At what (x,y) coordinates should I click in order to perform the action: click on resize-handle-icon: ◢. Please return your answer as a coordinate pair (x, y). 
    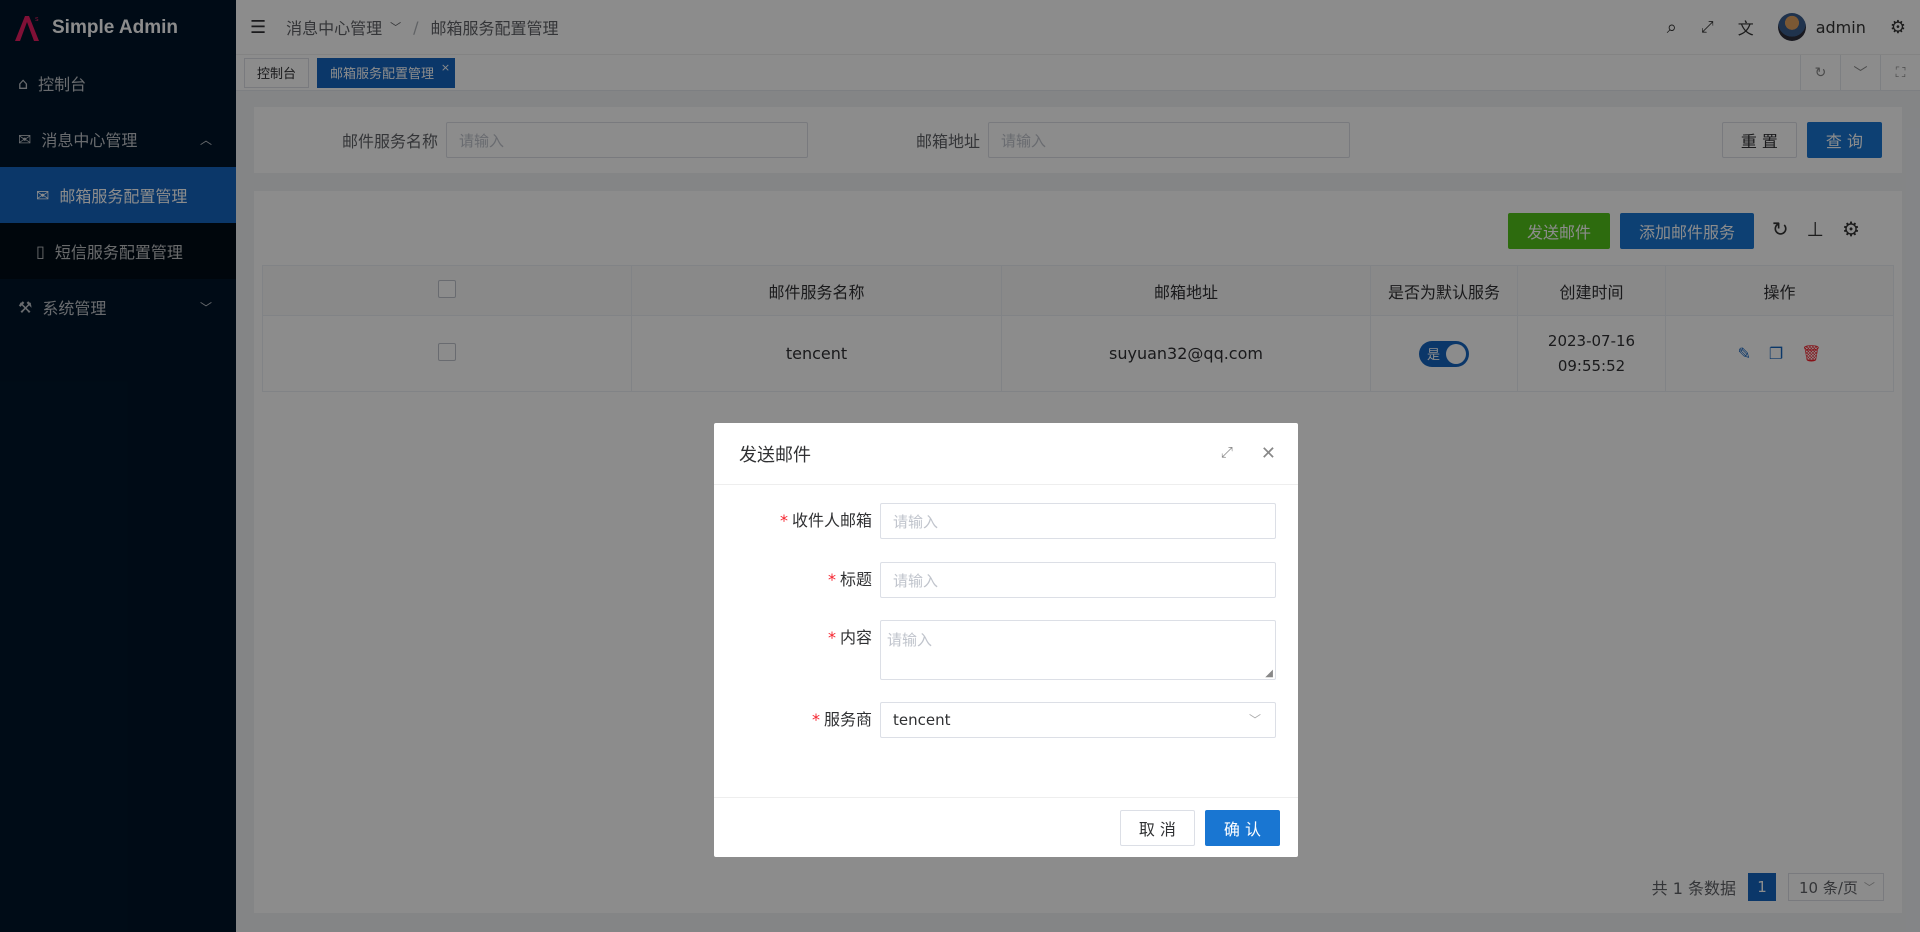
    Looking at the image, I should click on (1269, 673).